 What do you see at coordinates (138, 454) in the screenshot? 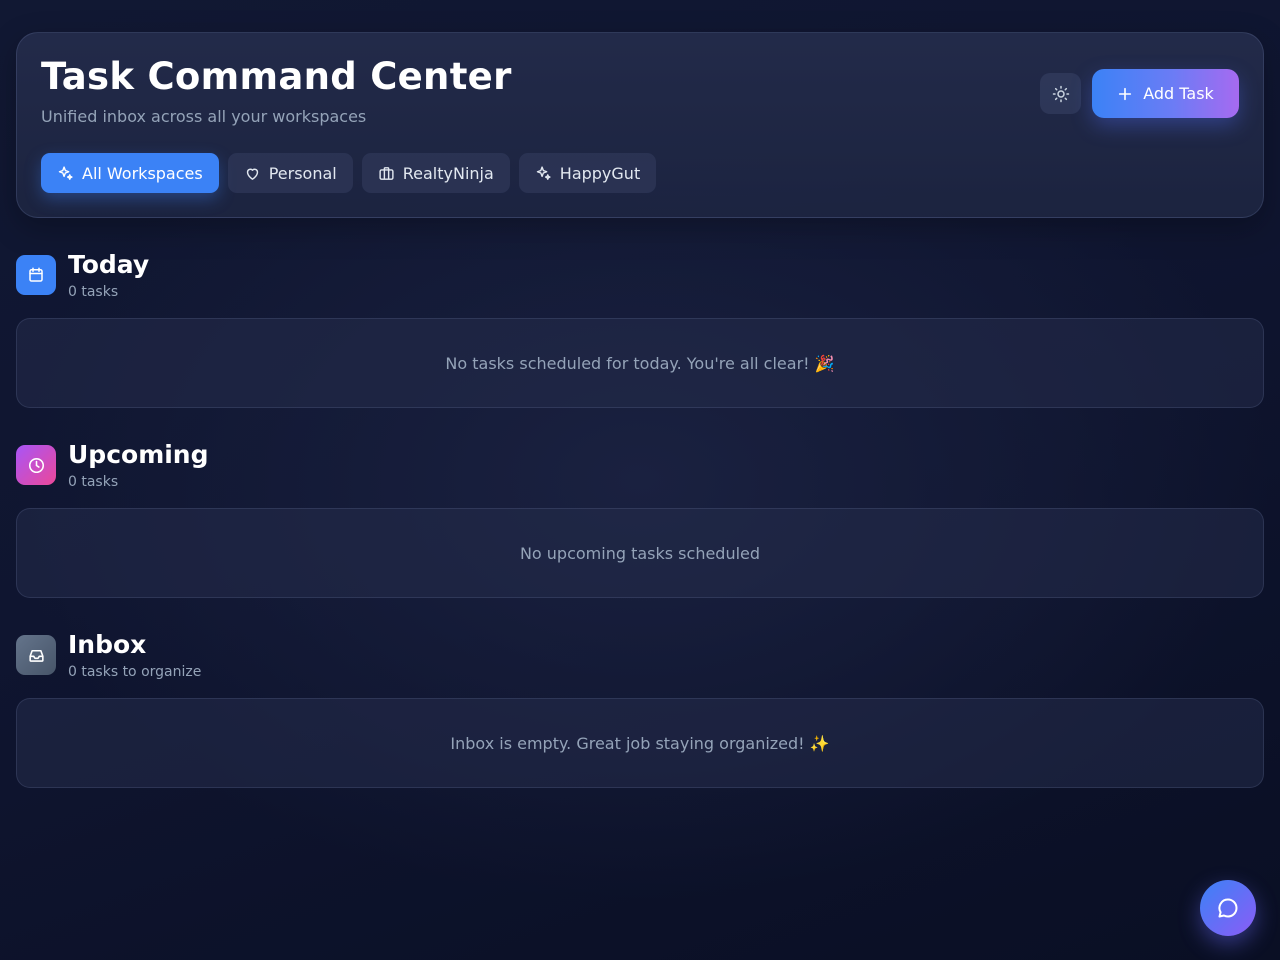
I see `section-title: Upcoming` at bounding box center [138, 454].